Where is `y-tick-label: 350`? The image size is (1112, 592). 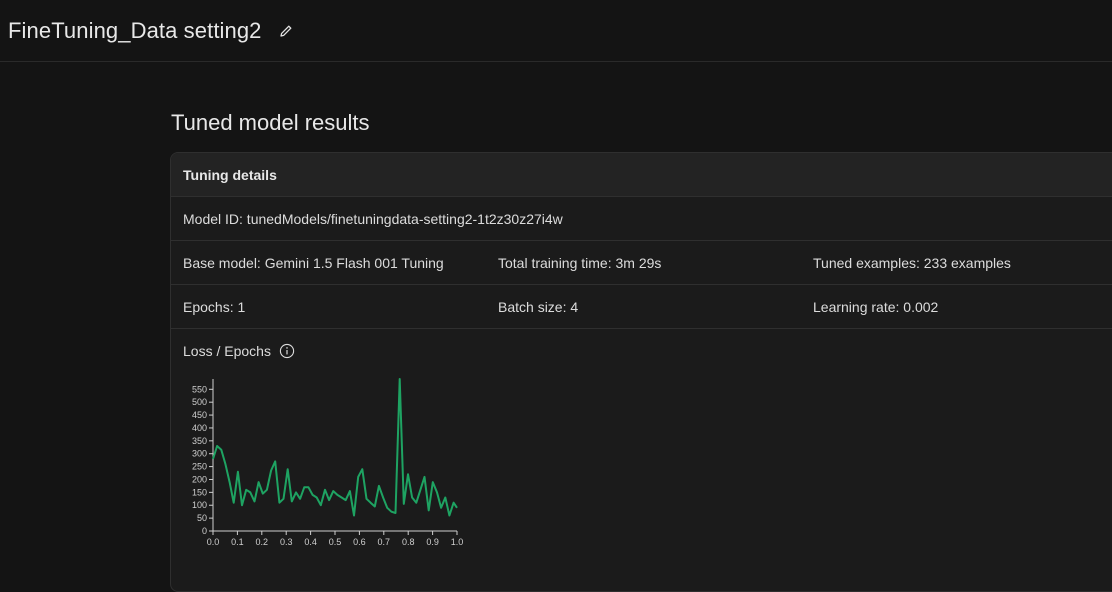 y-tick-label: 350 is located at coordinates (199, 441).